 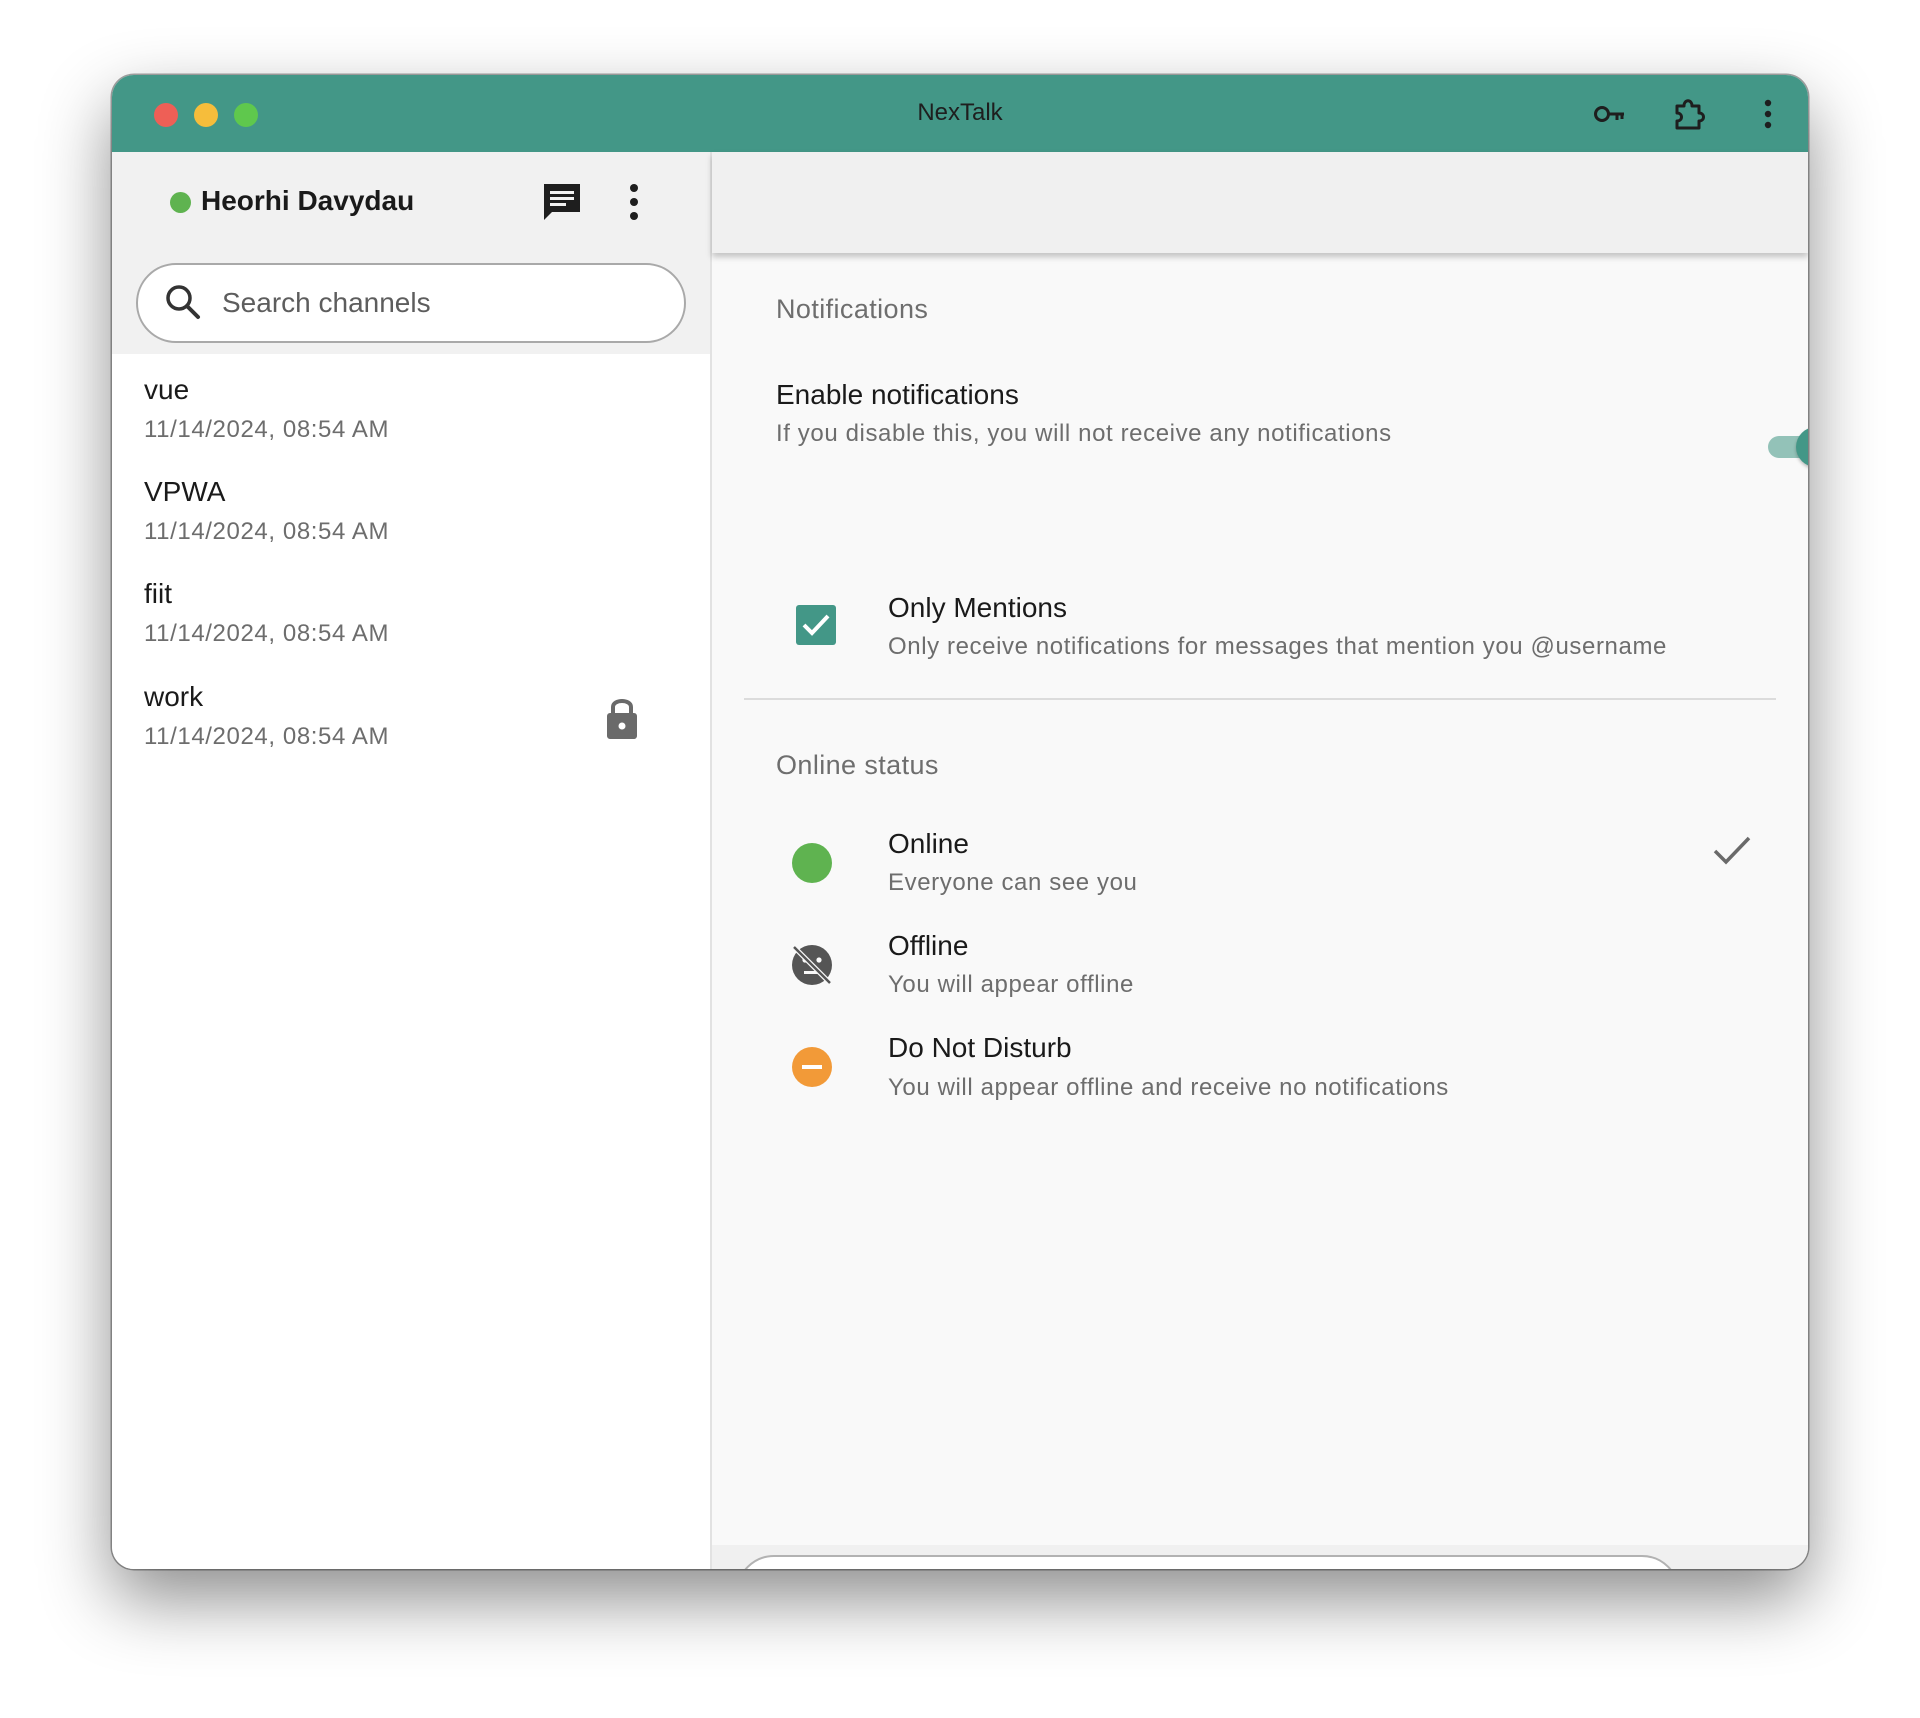 I want to click on status-option-subtitle: Everyone can see you, so click(x=1013, y=882).